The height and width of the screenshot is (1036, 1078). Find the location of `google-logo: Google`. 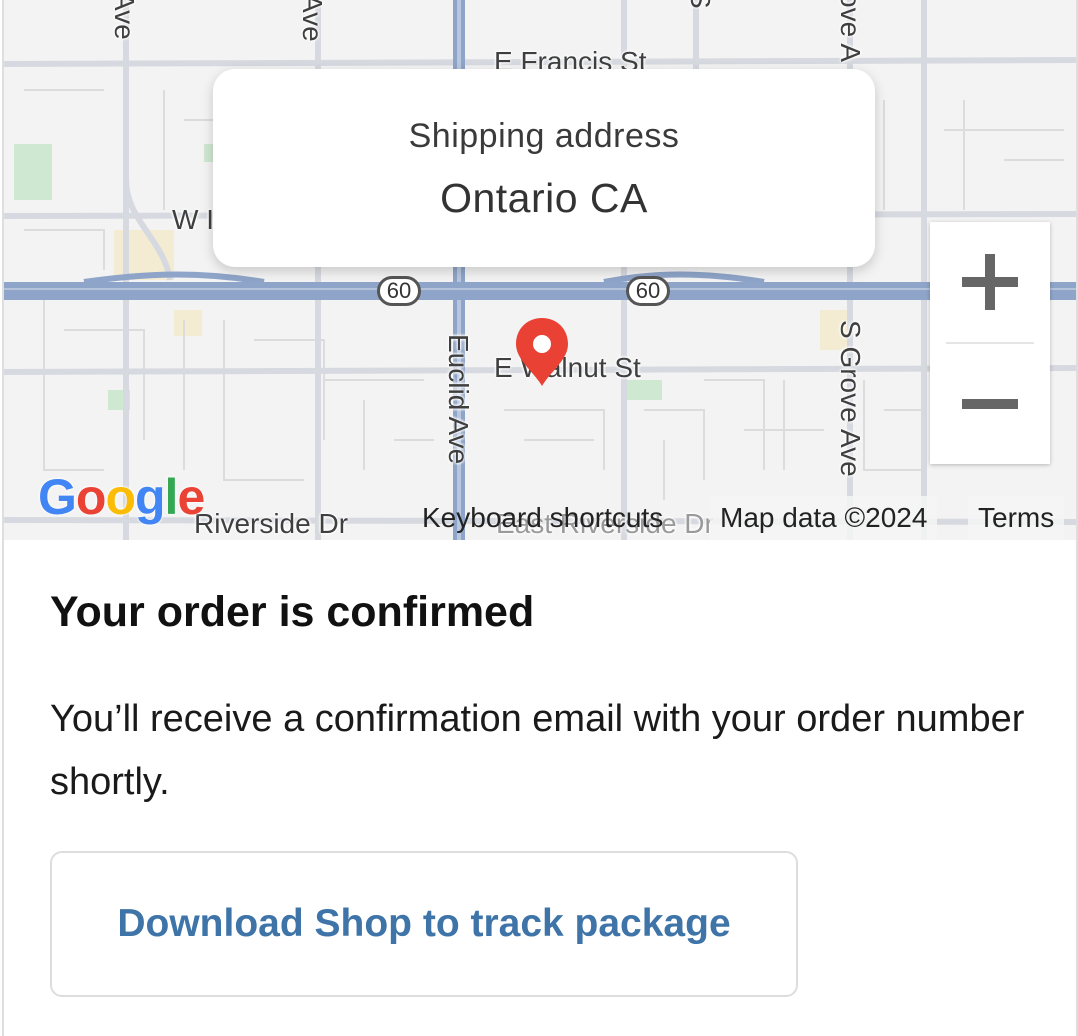

google-logo: Google is located at coordinates (121, 497).